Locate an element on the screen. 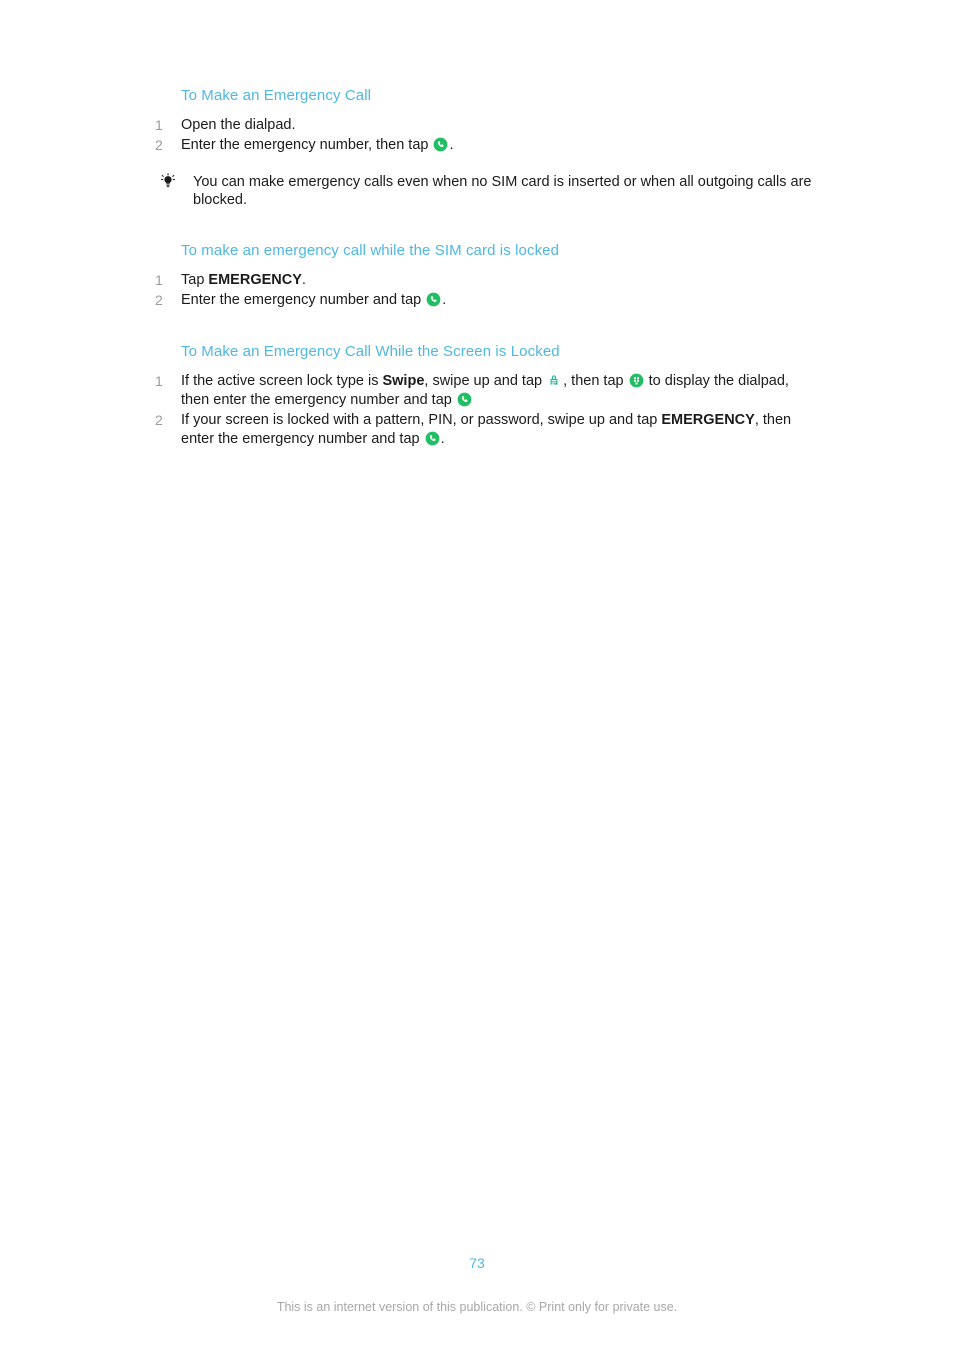 The image size is (954, 1350). step-text-pre: Enter the emergency number and tap is located at coordinates (303, 300).